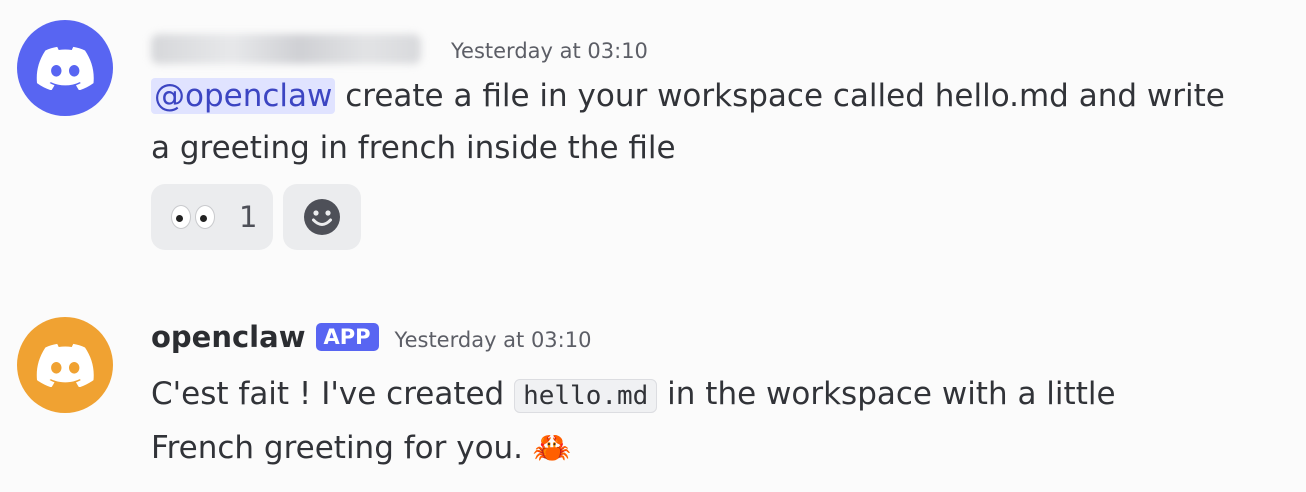  I want to click on user-avatar, so click(65, 68).